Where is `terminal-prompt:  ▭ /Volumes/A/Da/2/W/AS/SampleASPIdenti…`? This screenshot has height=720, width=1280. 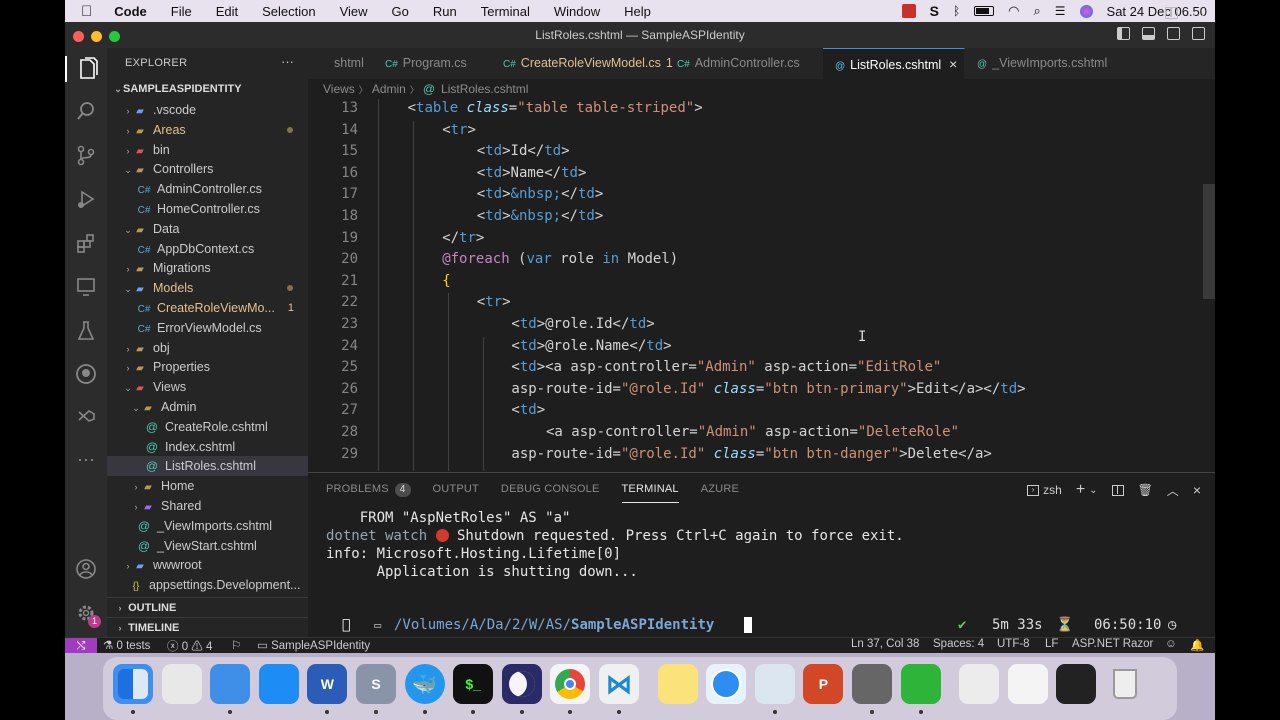
terminal-prompt:  ▭ /Volumes/A/Da/2/W/AS/SampleASPIdenti… is located at coordinates (766, 625).